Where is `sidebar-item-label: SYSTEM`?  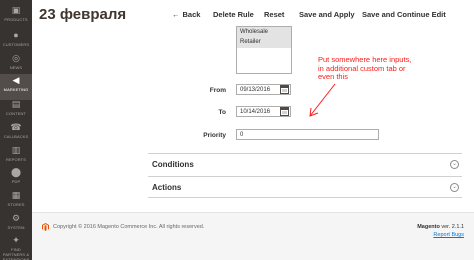
sidebar-item-label: SYSTEM is located at coordinates (16, 227).